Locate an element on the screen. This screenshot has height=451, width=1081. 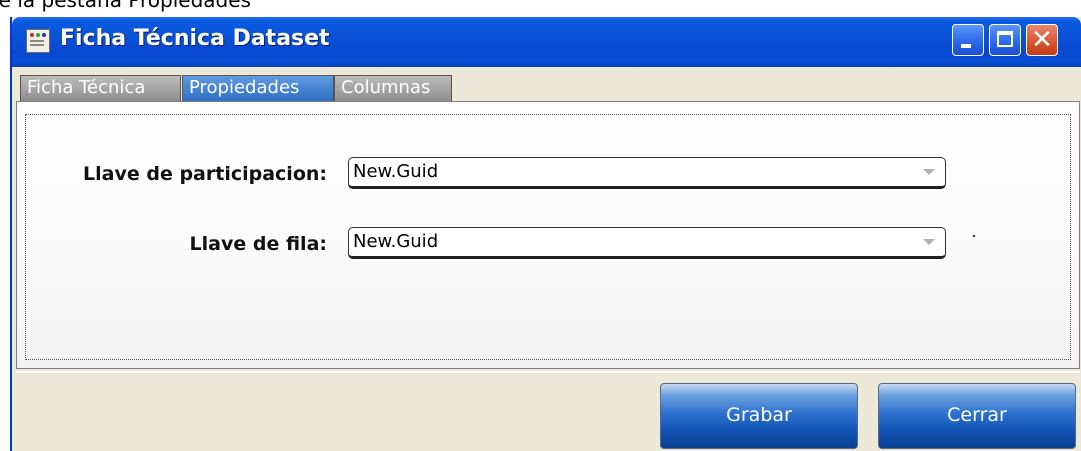
tab-propiedades: Propiedades is located at coordinates (258, 88).